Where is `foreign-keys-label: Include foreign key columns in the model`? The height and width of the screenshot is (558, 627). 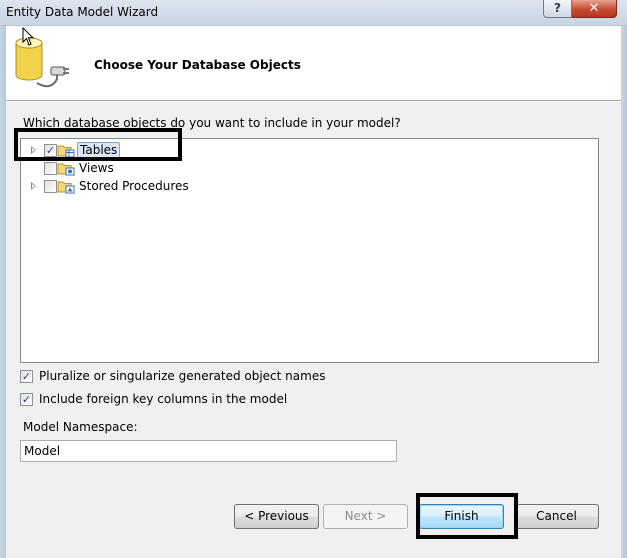
foreign-keys-label: Include foreign key columns in the model is located at coordinates (163, 399).